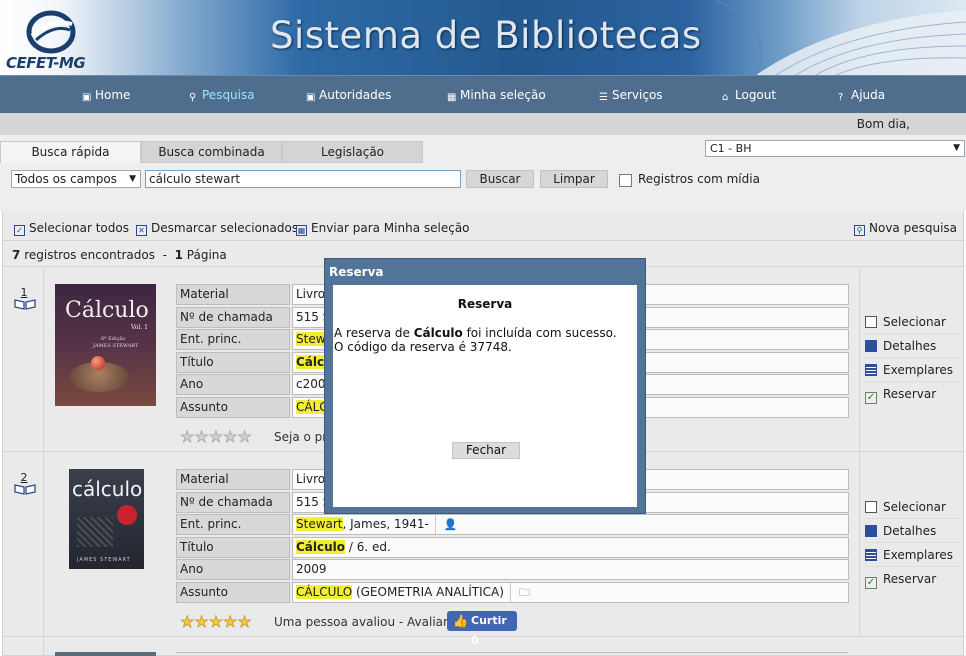 This screenshot has width=966, height=656. Describe the element at coordinates (105, 654) in the screenshot. I see `book-cover-partial` at that location.